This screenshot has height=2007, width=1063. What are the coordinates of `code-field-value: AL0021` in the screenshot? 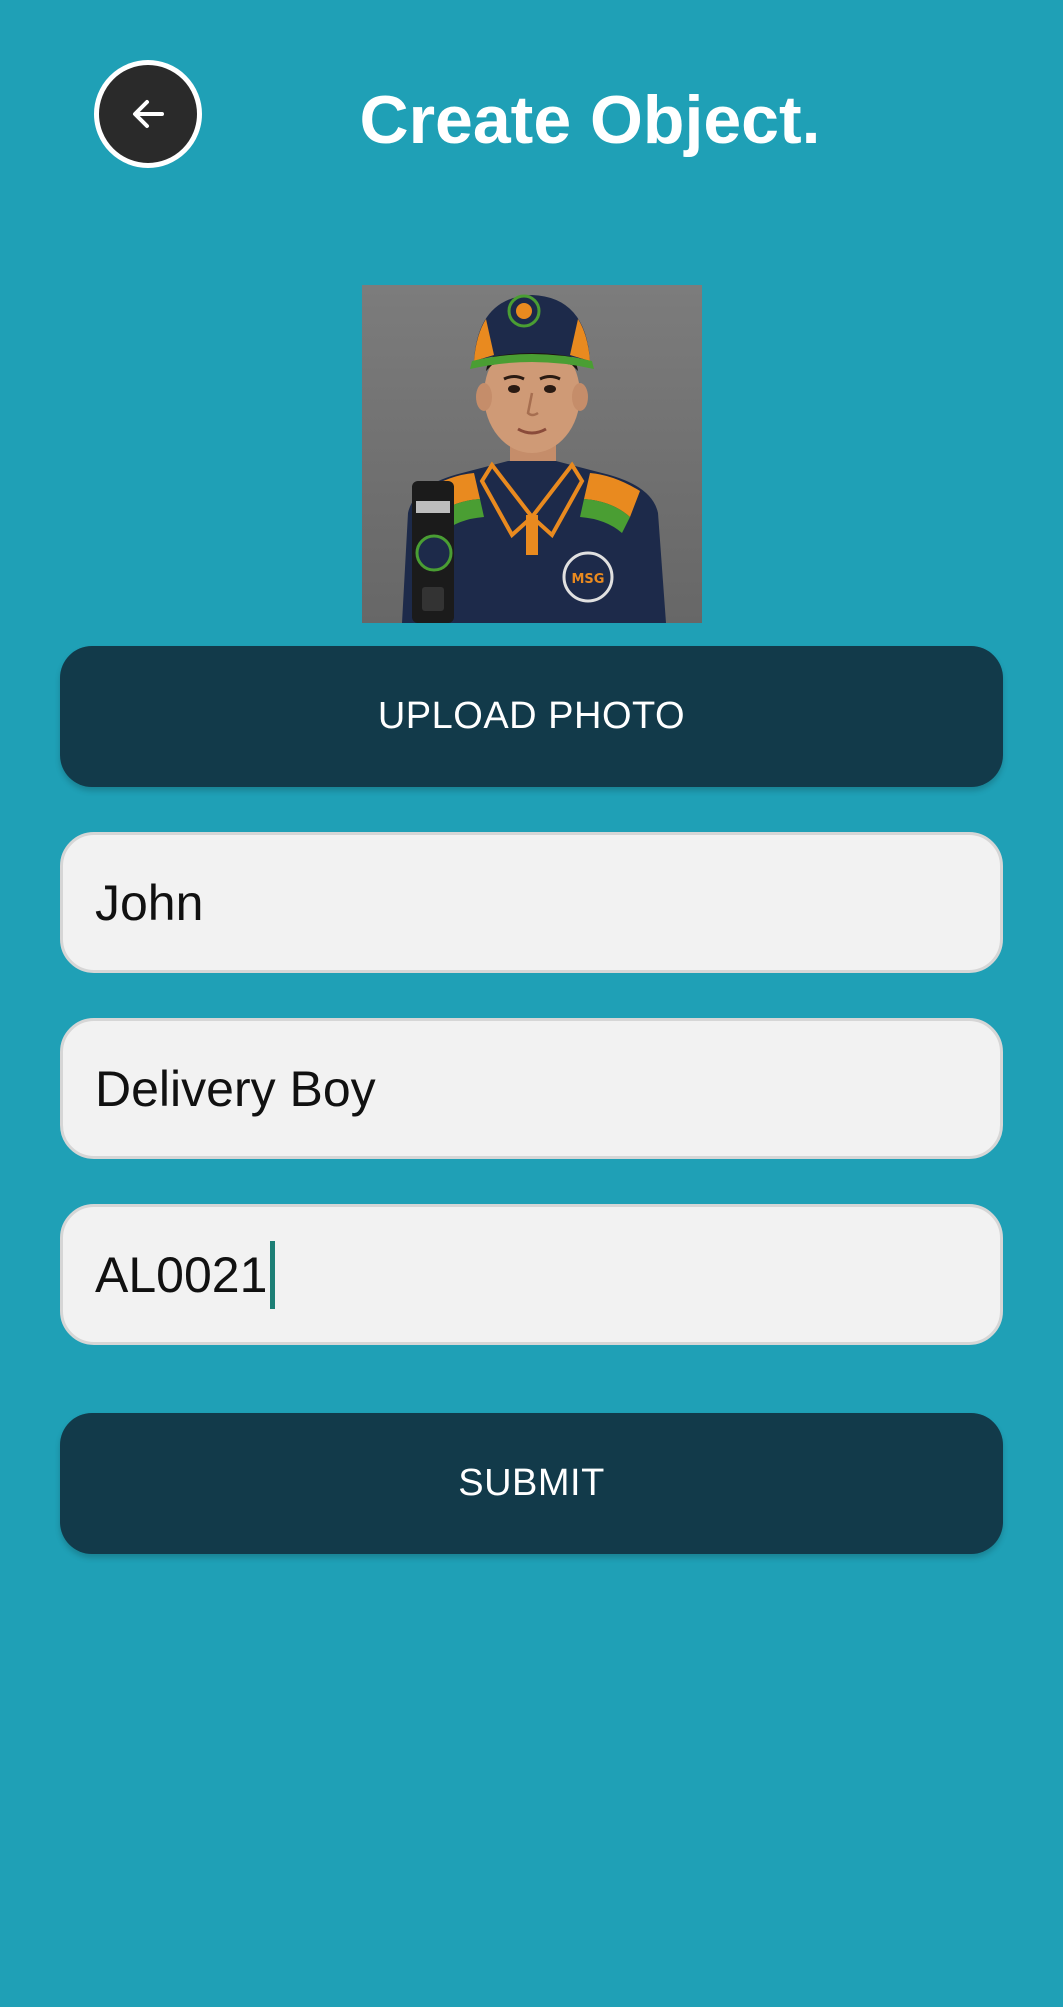 It's located at (181, 1274).